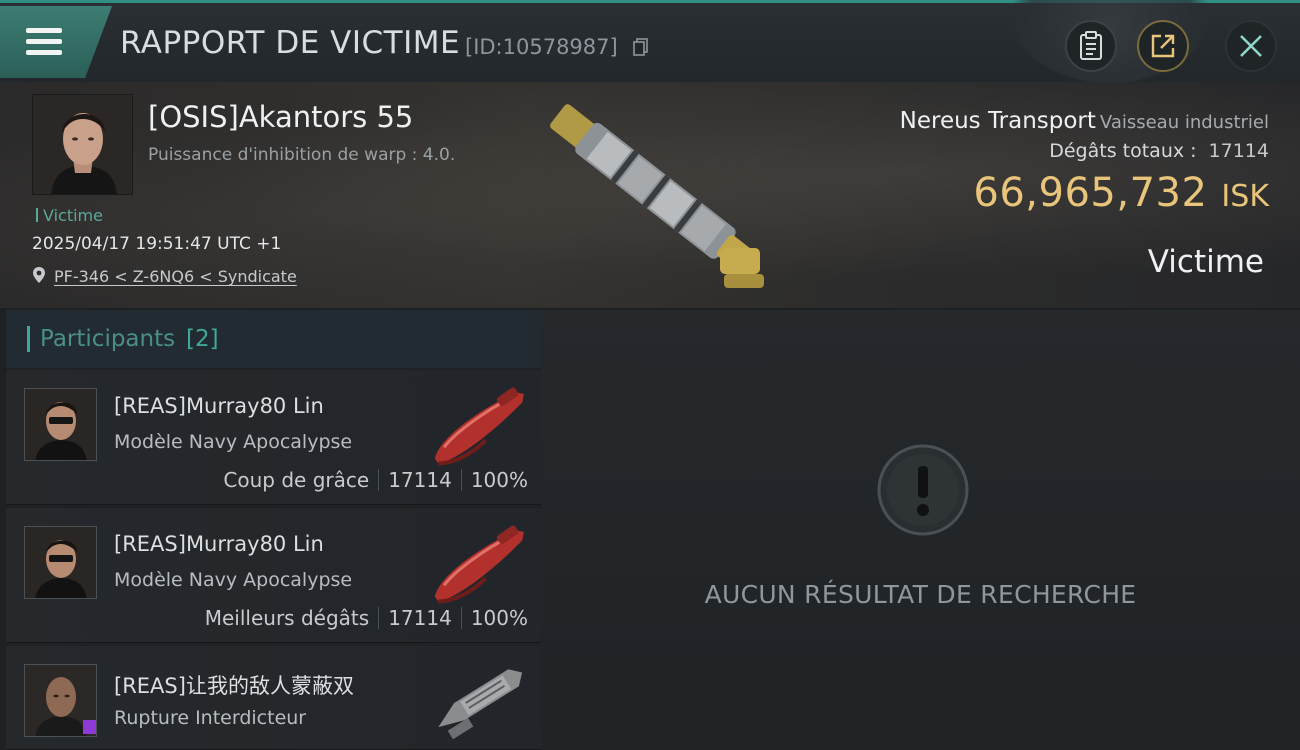 The image size is (1300, 750). I want to click on participant-name: [REAS]让我的敌人蒙蔽双, so click(234, 685).